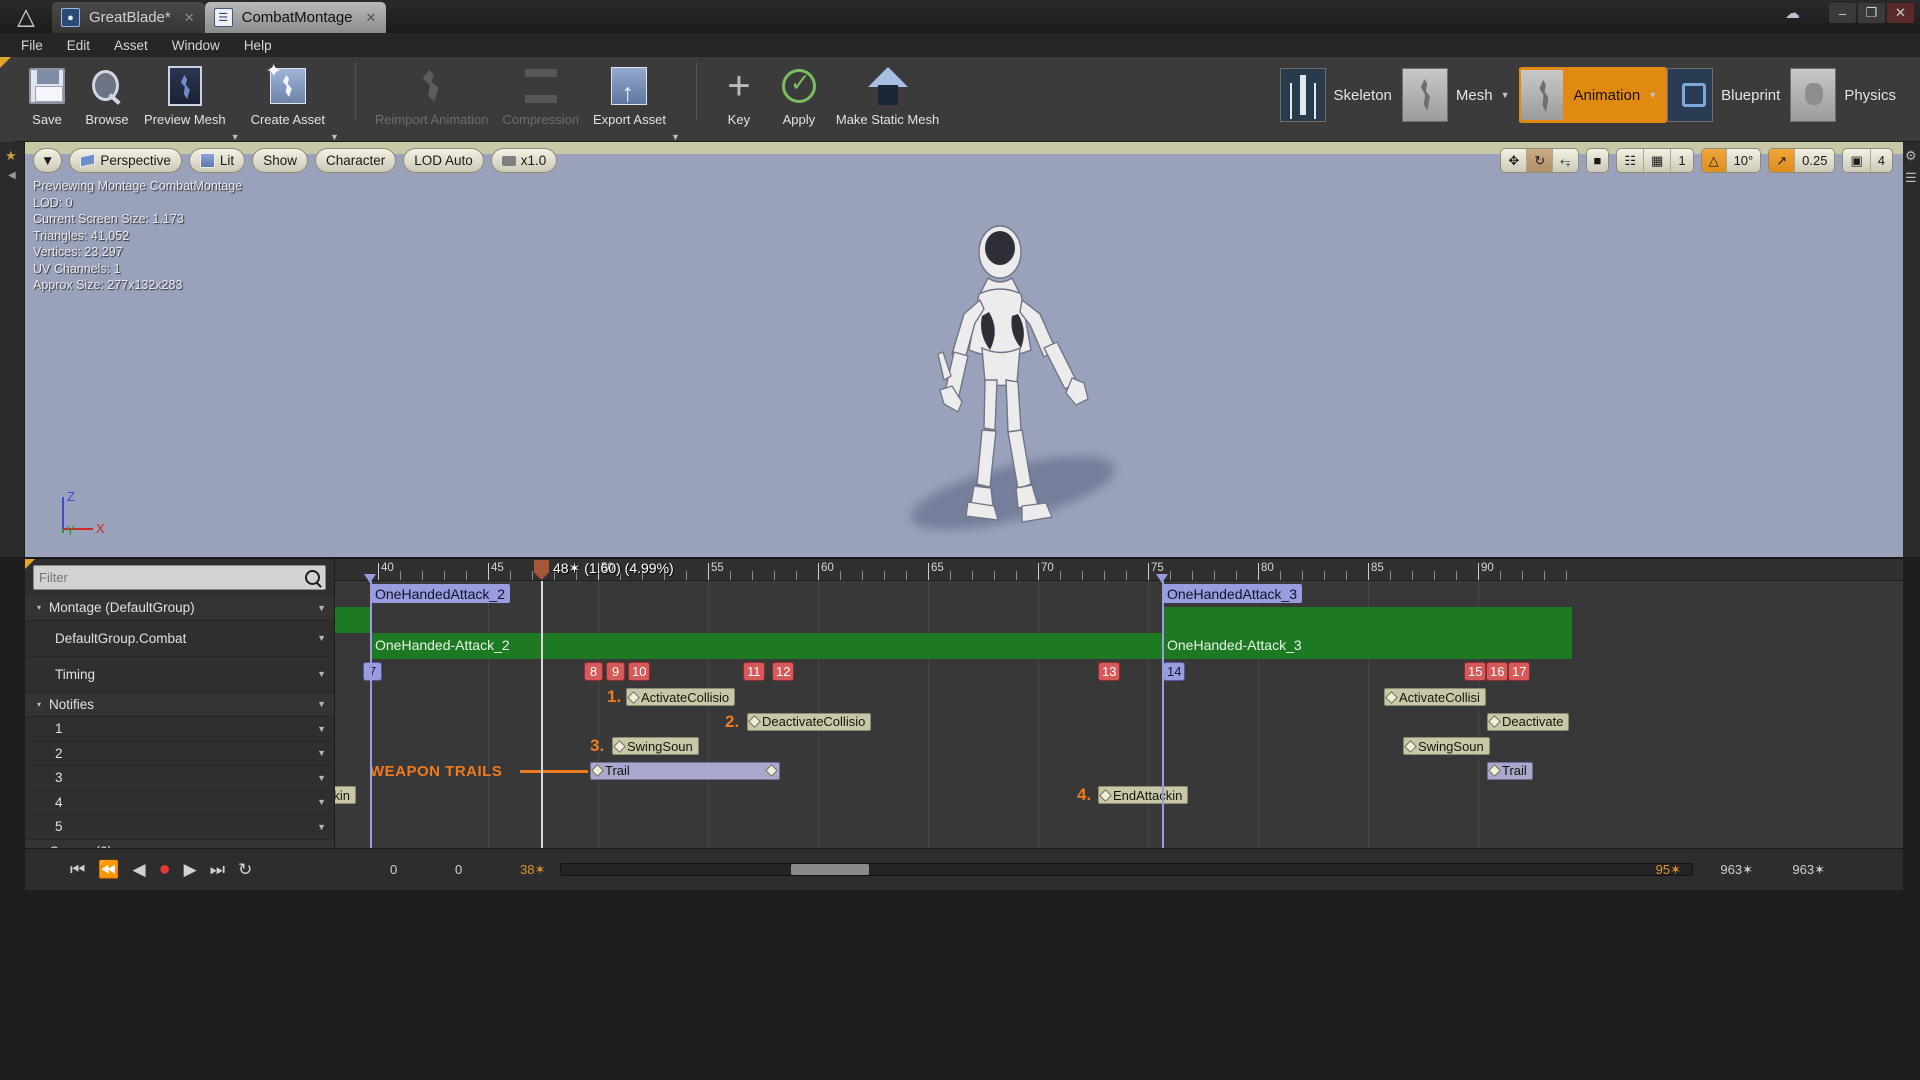 Image resolution: width=1920 pixels, height=1080 pixels. Describe the element at coordinates (1232, 593) in the screenshot. I see `section-chip: OneHandedAttack_3` at that location.